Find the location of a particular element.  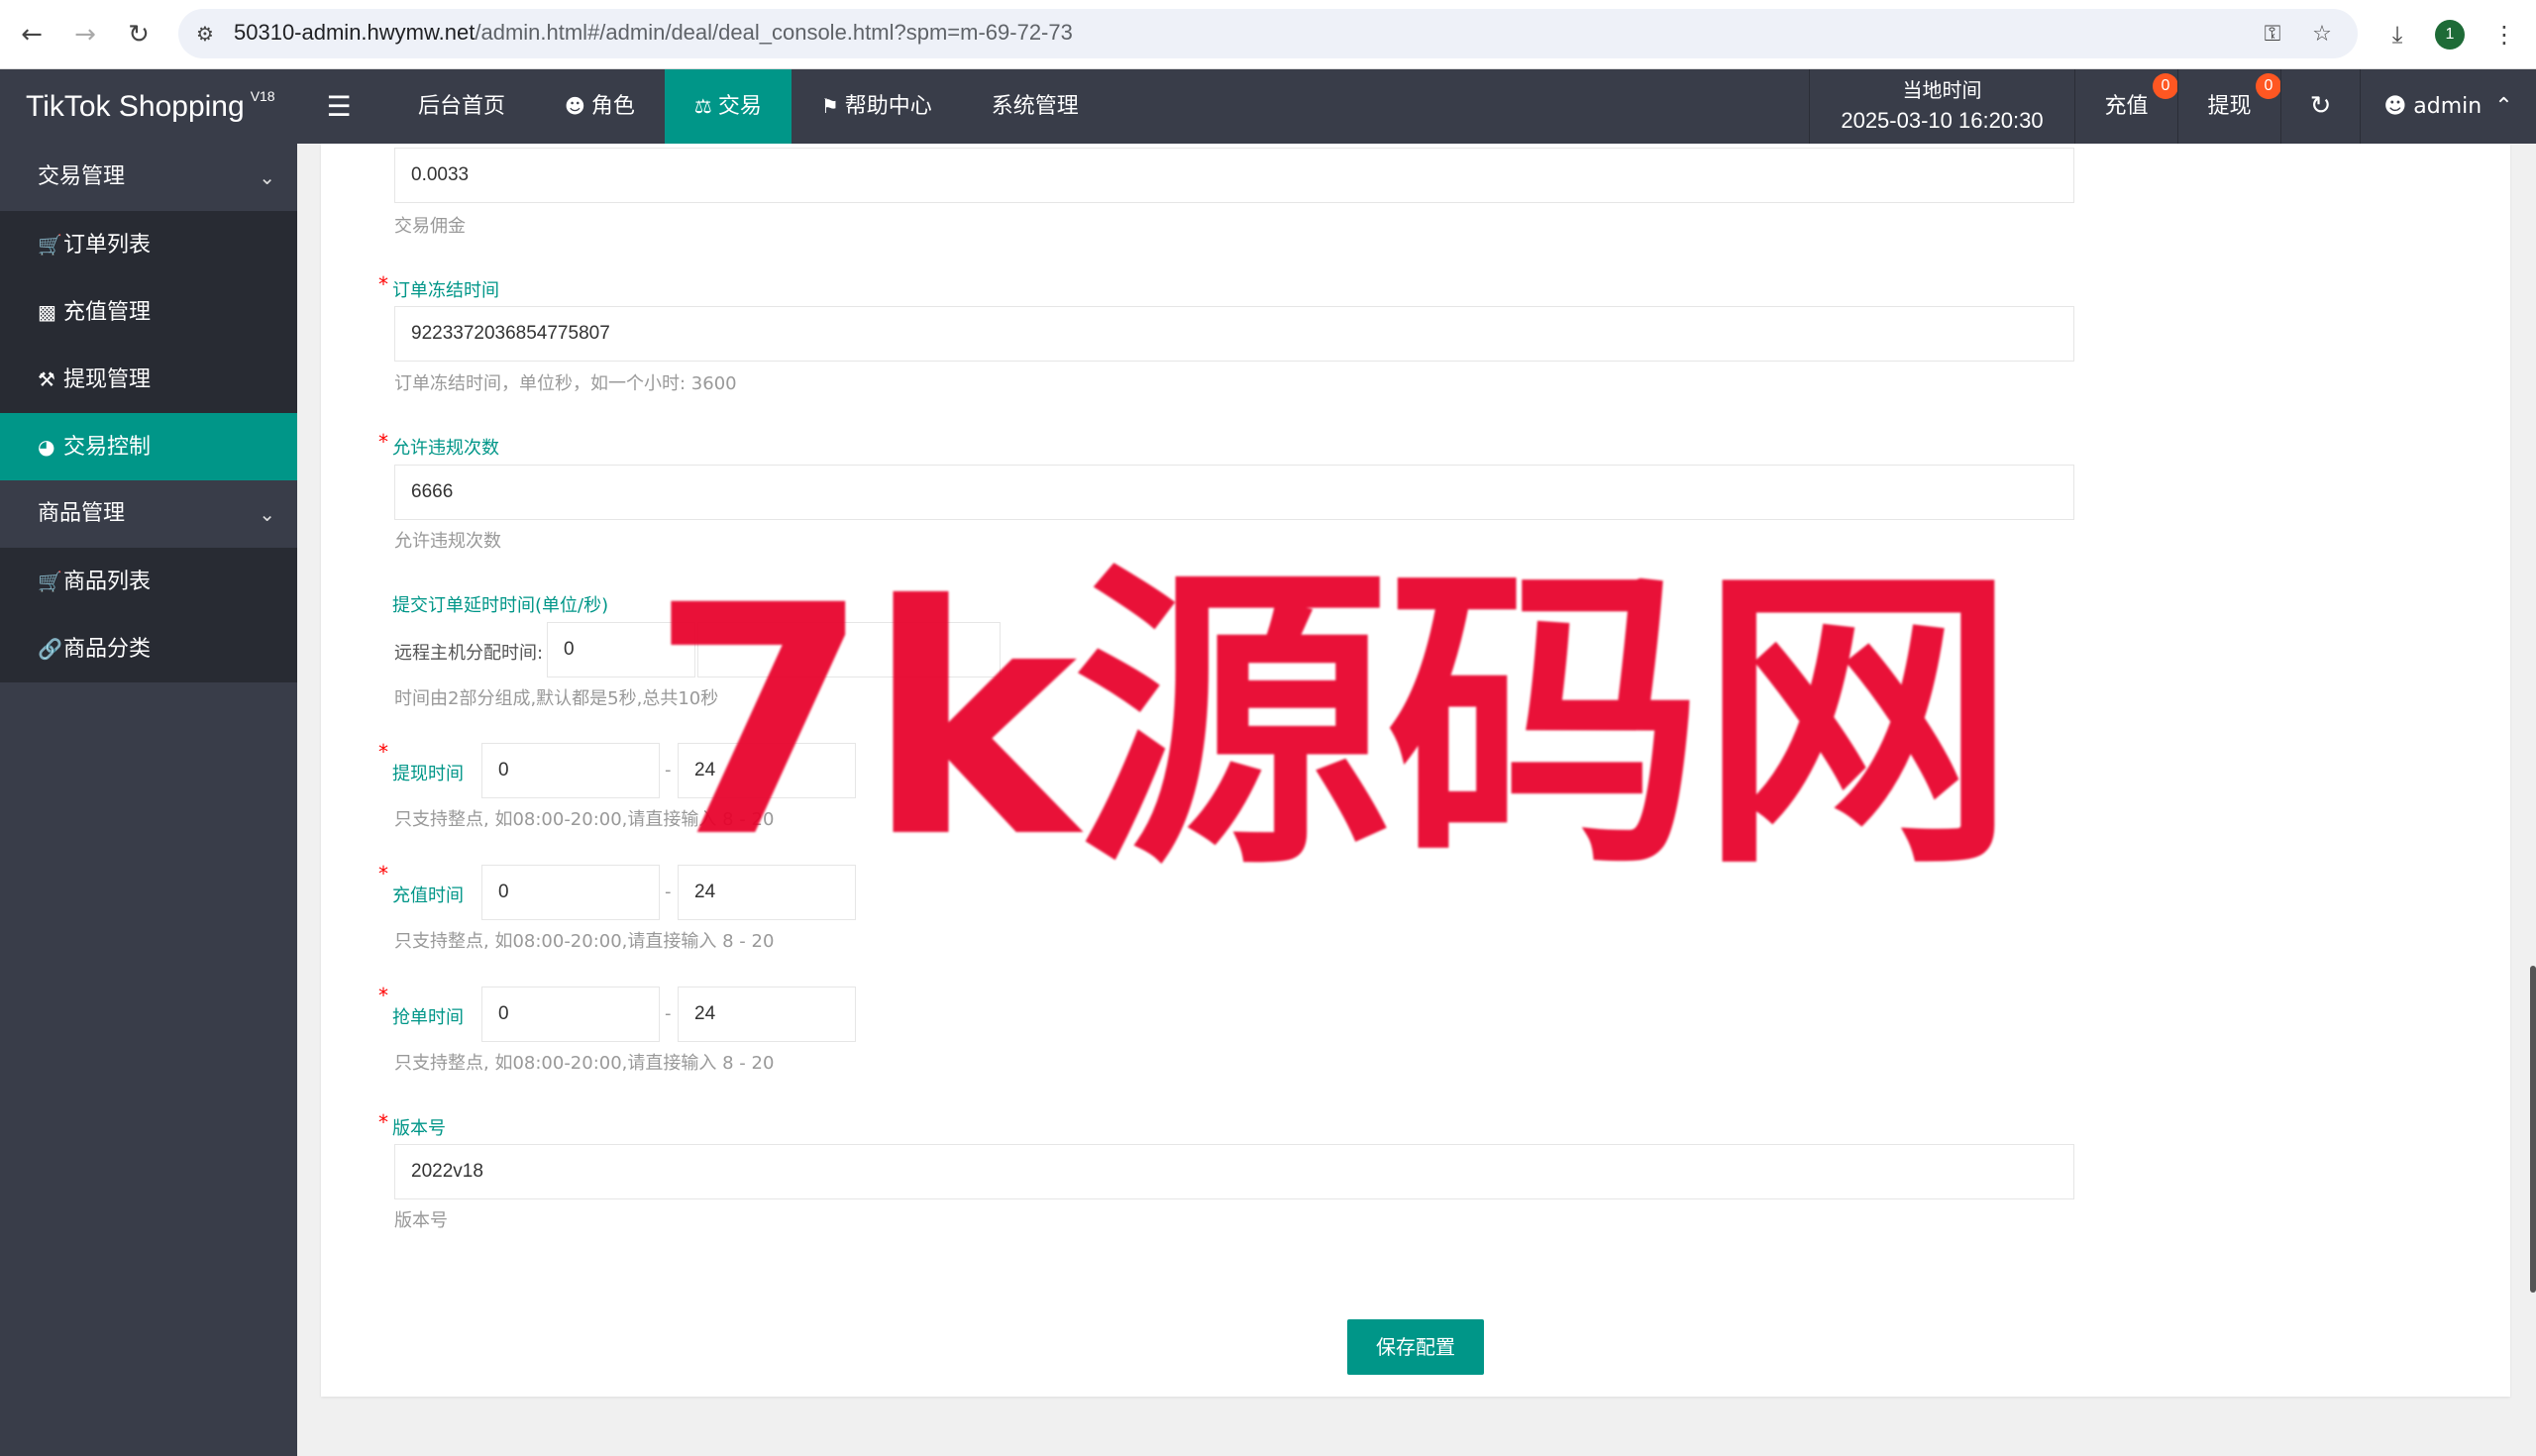

sidebar-group-label: 商品管理 is located at coordinates (82, 513).